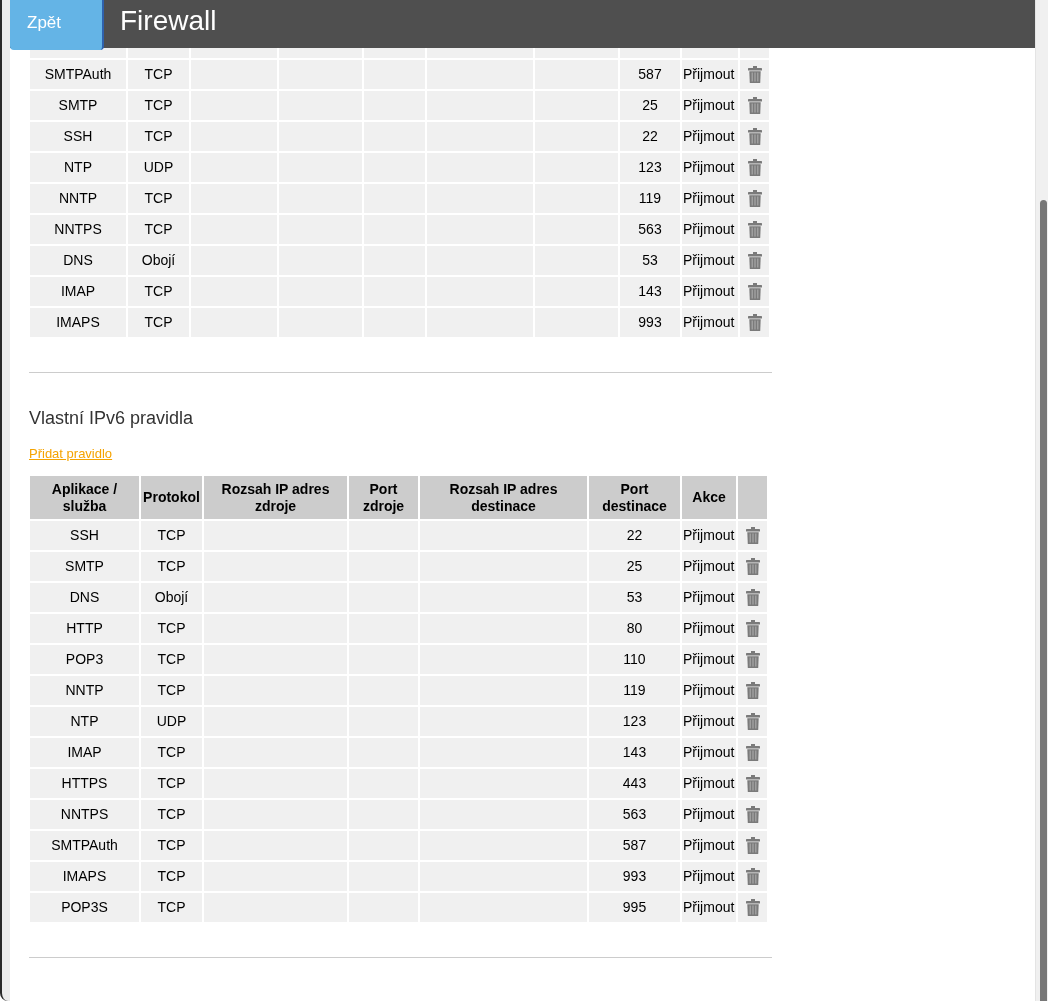  Describe the element at coordinates (78, 74) in the screenshot. I see `table-cell: SMTPAuth` at that location.